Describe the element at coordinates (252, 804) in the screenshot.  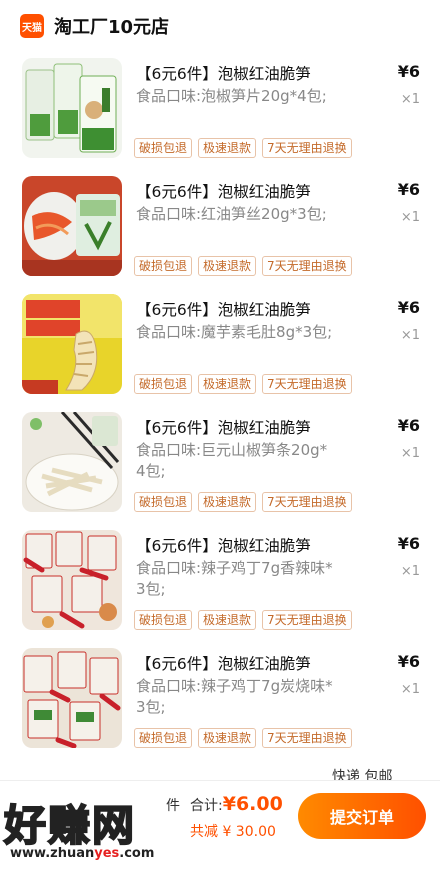
I see `total-amount: ¥6.00` at that location.